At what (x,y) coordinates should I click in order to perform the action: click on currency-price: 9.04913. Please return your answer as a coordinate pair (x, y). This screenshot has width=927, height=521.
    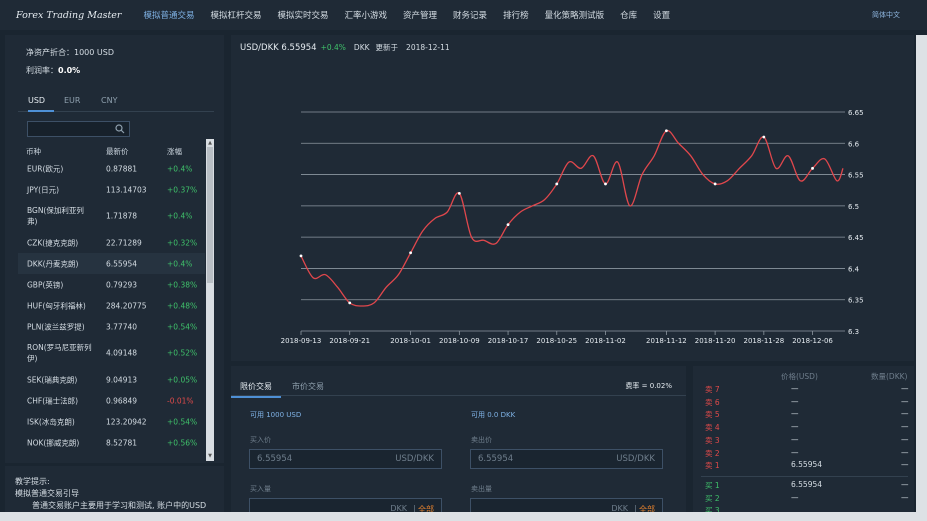
    Looking at the image, I should click on (122, 379).